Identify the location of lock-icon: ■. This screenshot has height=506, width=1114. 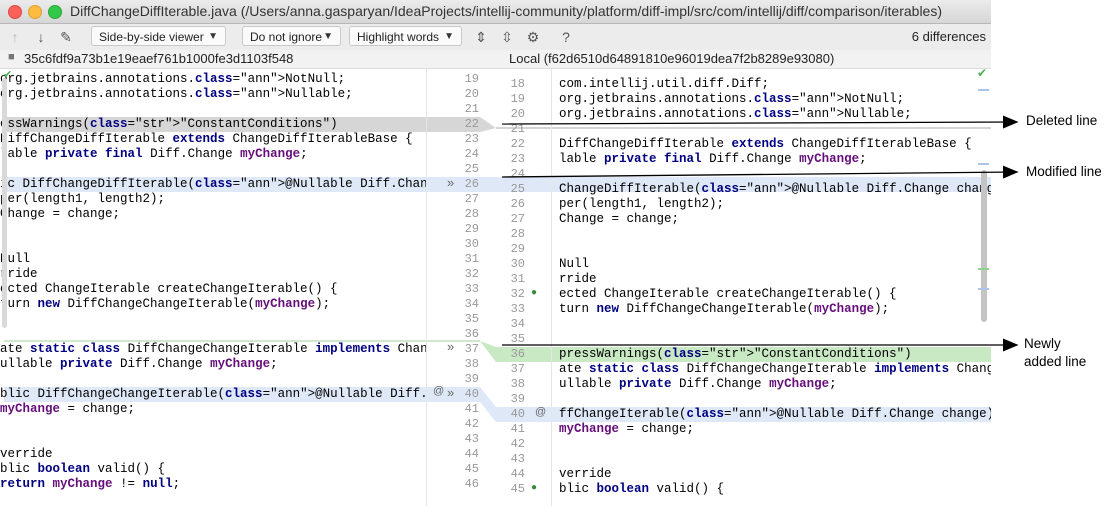
(11, 57).